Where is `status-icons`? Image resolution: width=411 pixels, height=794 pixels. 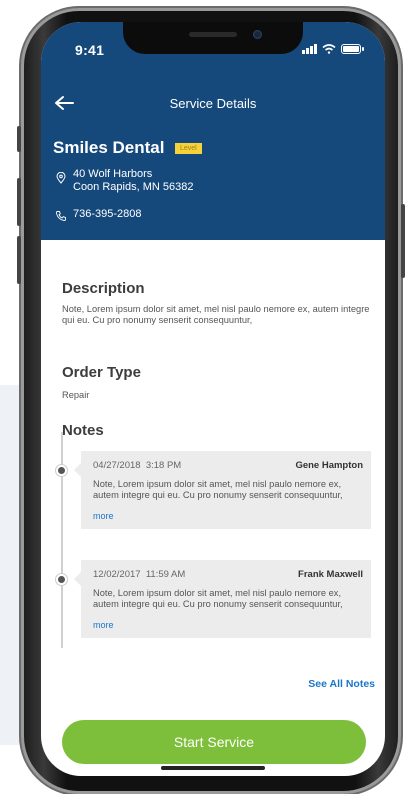
status-icons is located at coordinates (333, 49).